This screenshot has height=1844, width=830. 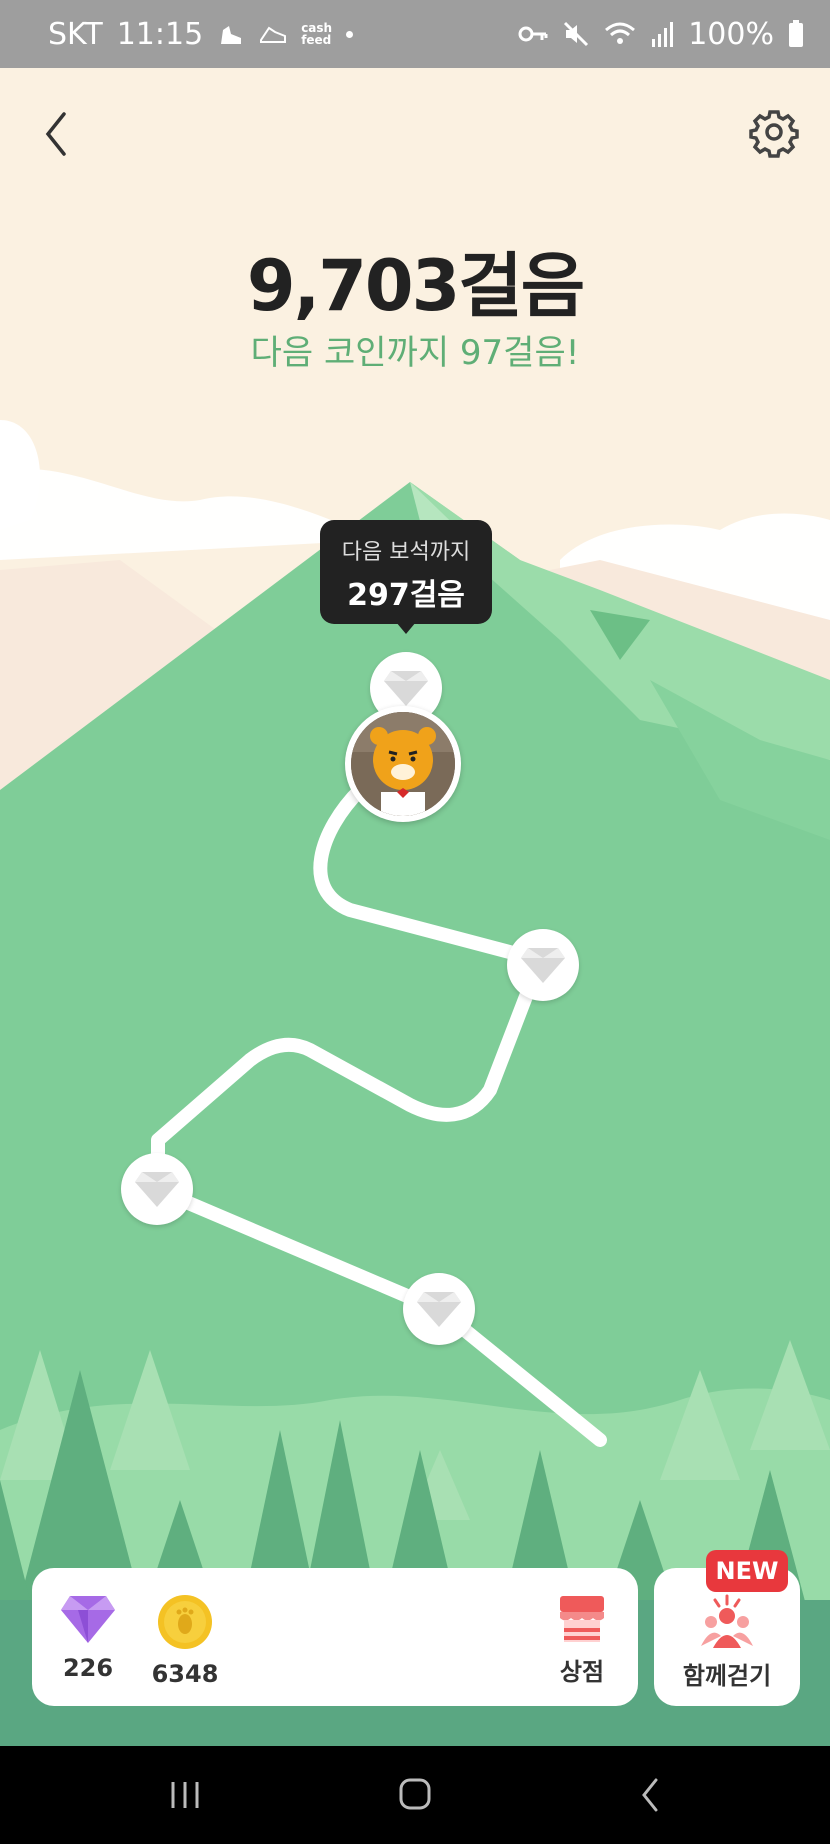 I want to click on gem-count: 226, so click(x=88, y=1668).